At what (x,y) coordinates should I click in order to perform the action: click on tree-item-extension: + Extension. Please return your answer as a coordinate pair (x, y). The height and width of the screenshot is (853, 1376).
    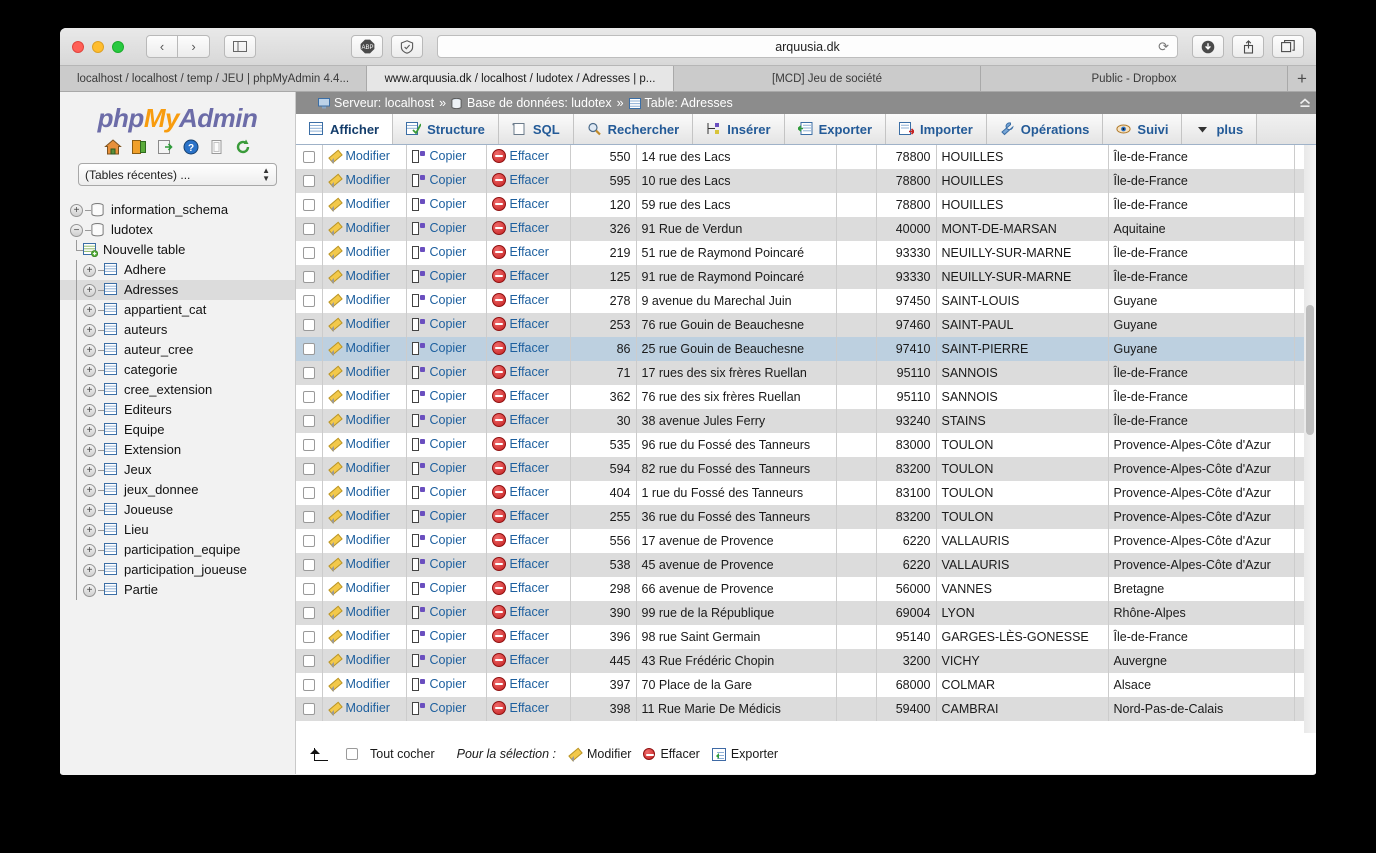
    Looking at the image, I should click on (177, 450).